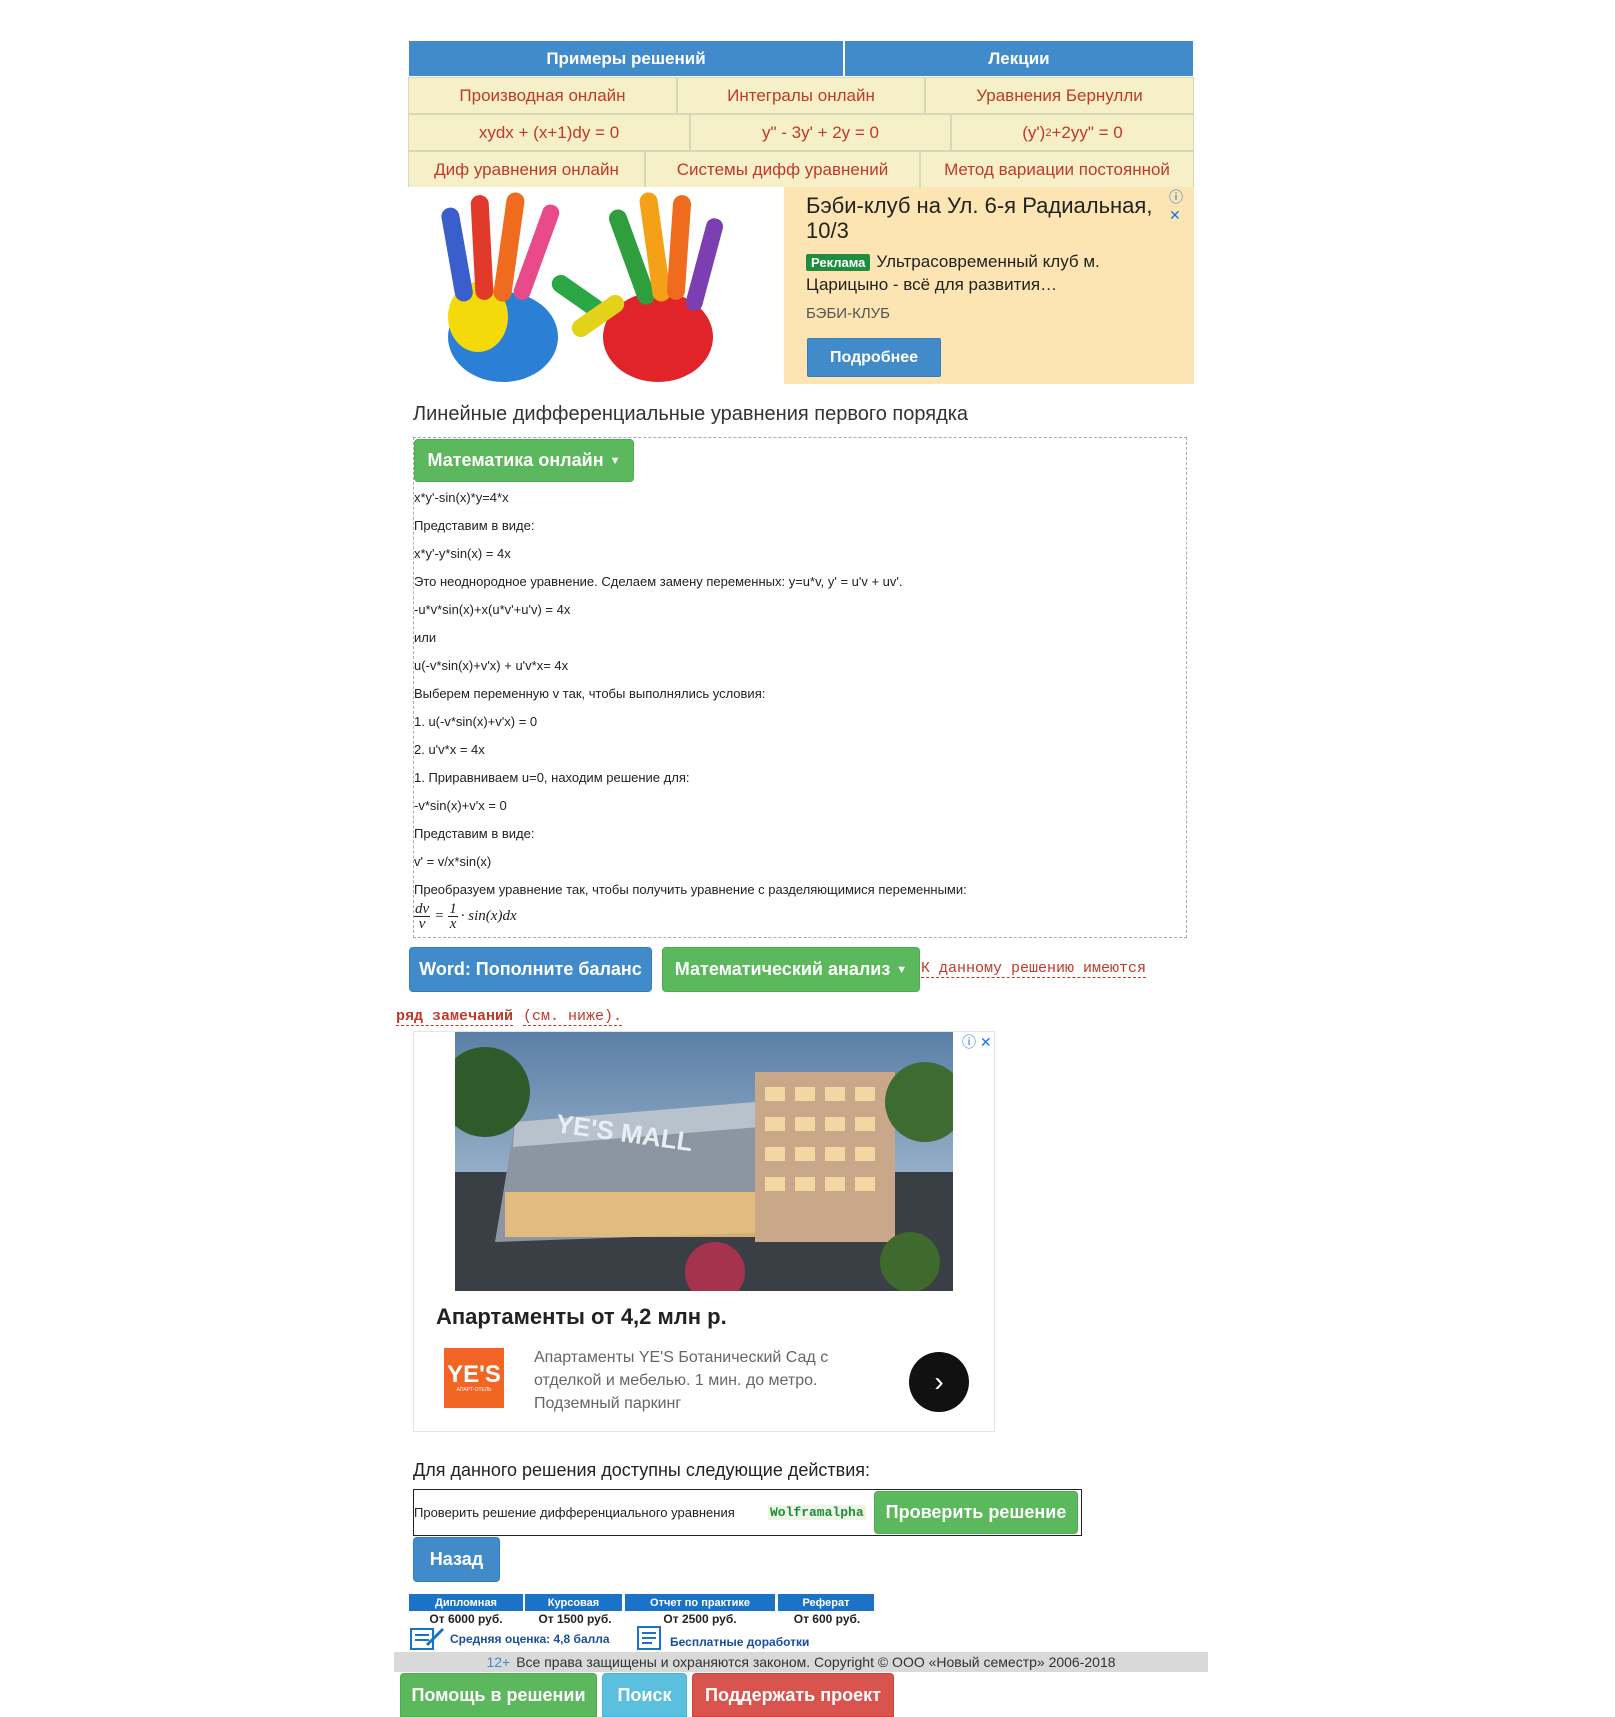 The image size is (1615, 1717). What do you see at coordinates (1057, 169) in the screenshot?
I see `nav-variation: Метод вариации постоянной` at bounding box center [1057, 169].